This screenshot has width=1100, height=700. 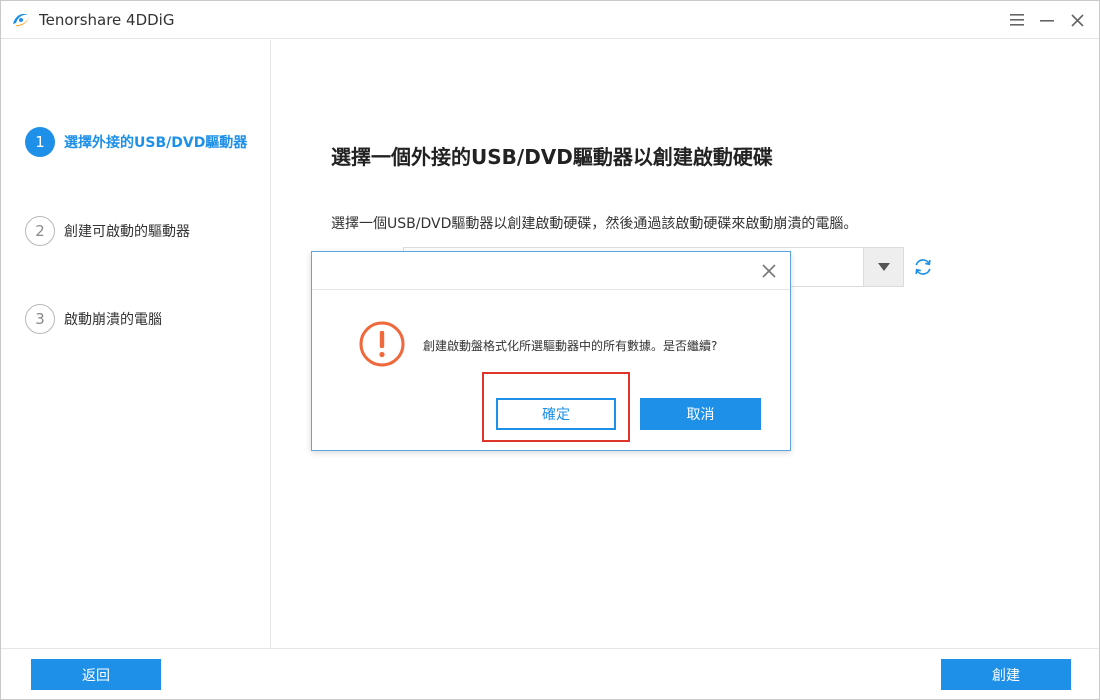 I want to click on dialog-close-button, so click(x=769, y=271).